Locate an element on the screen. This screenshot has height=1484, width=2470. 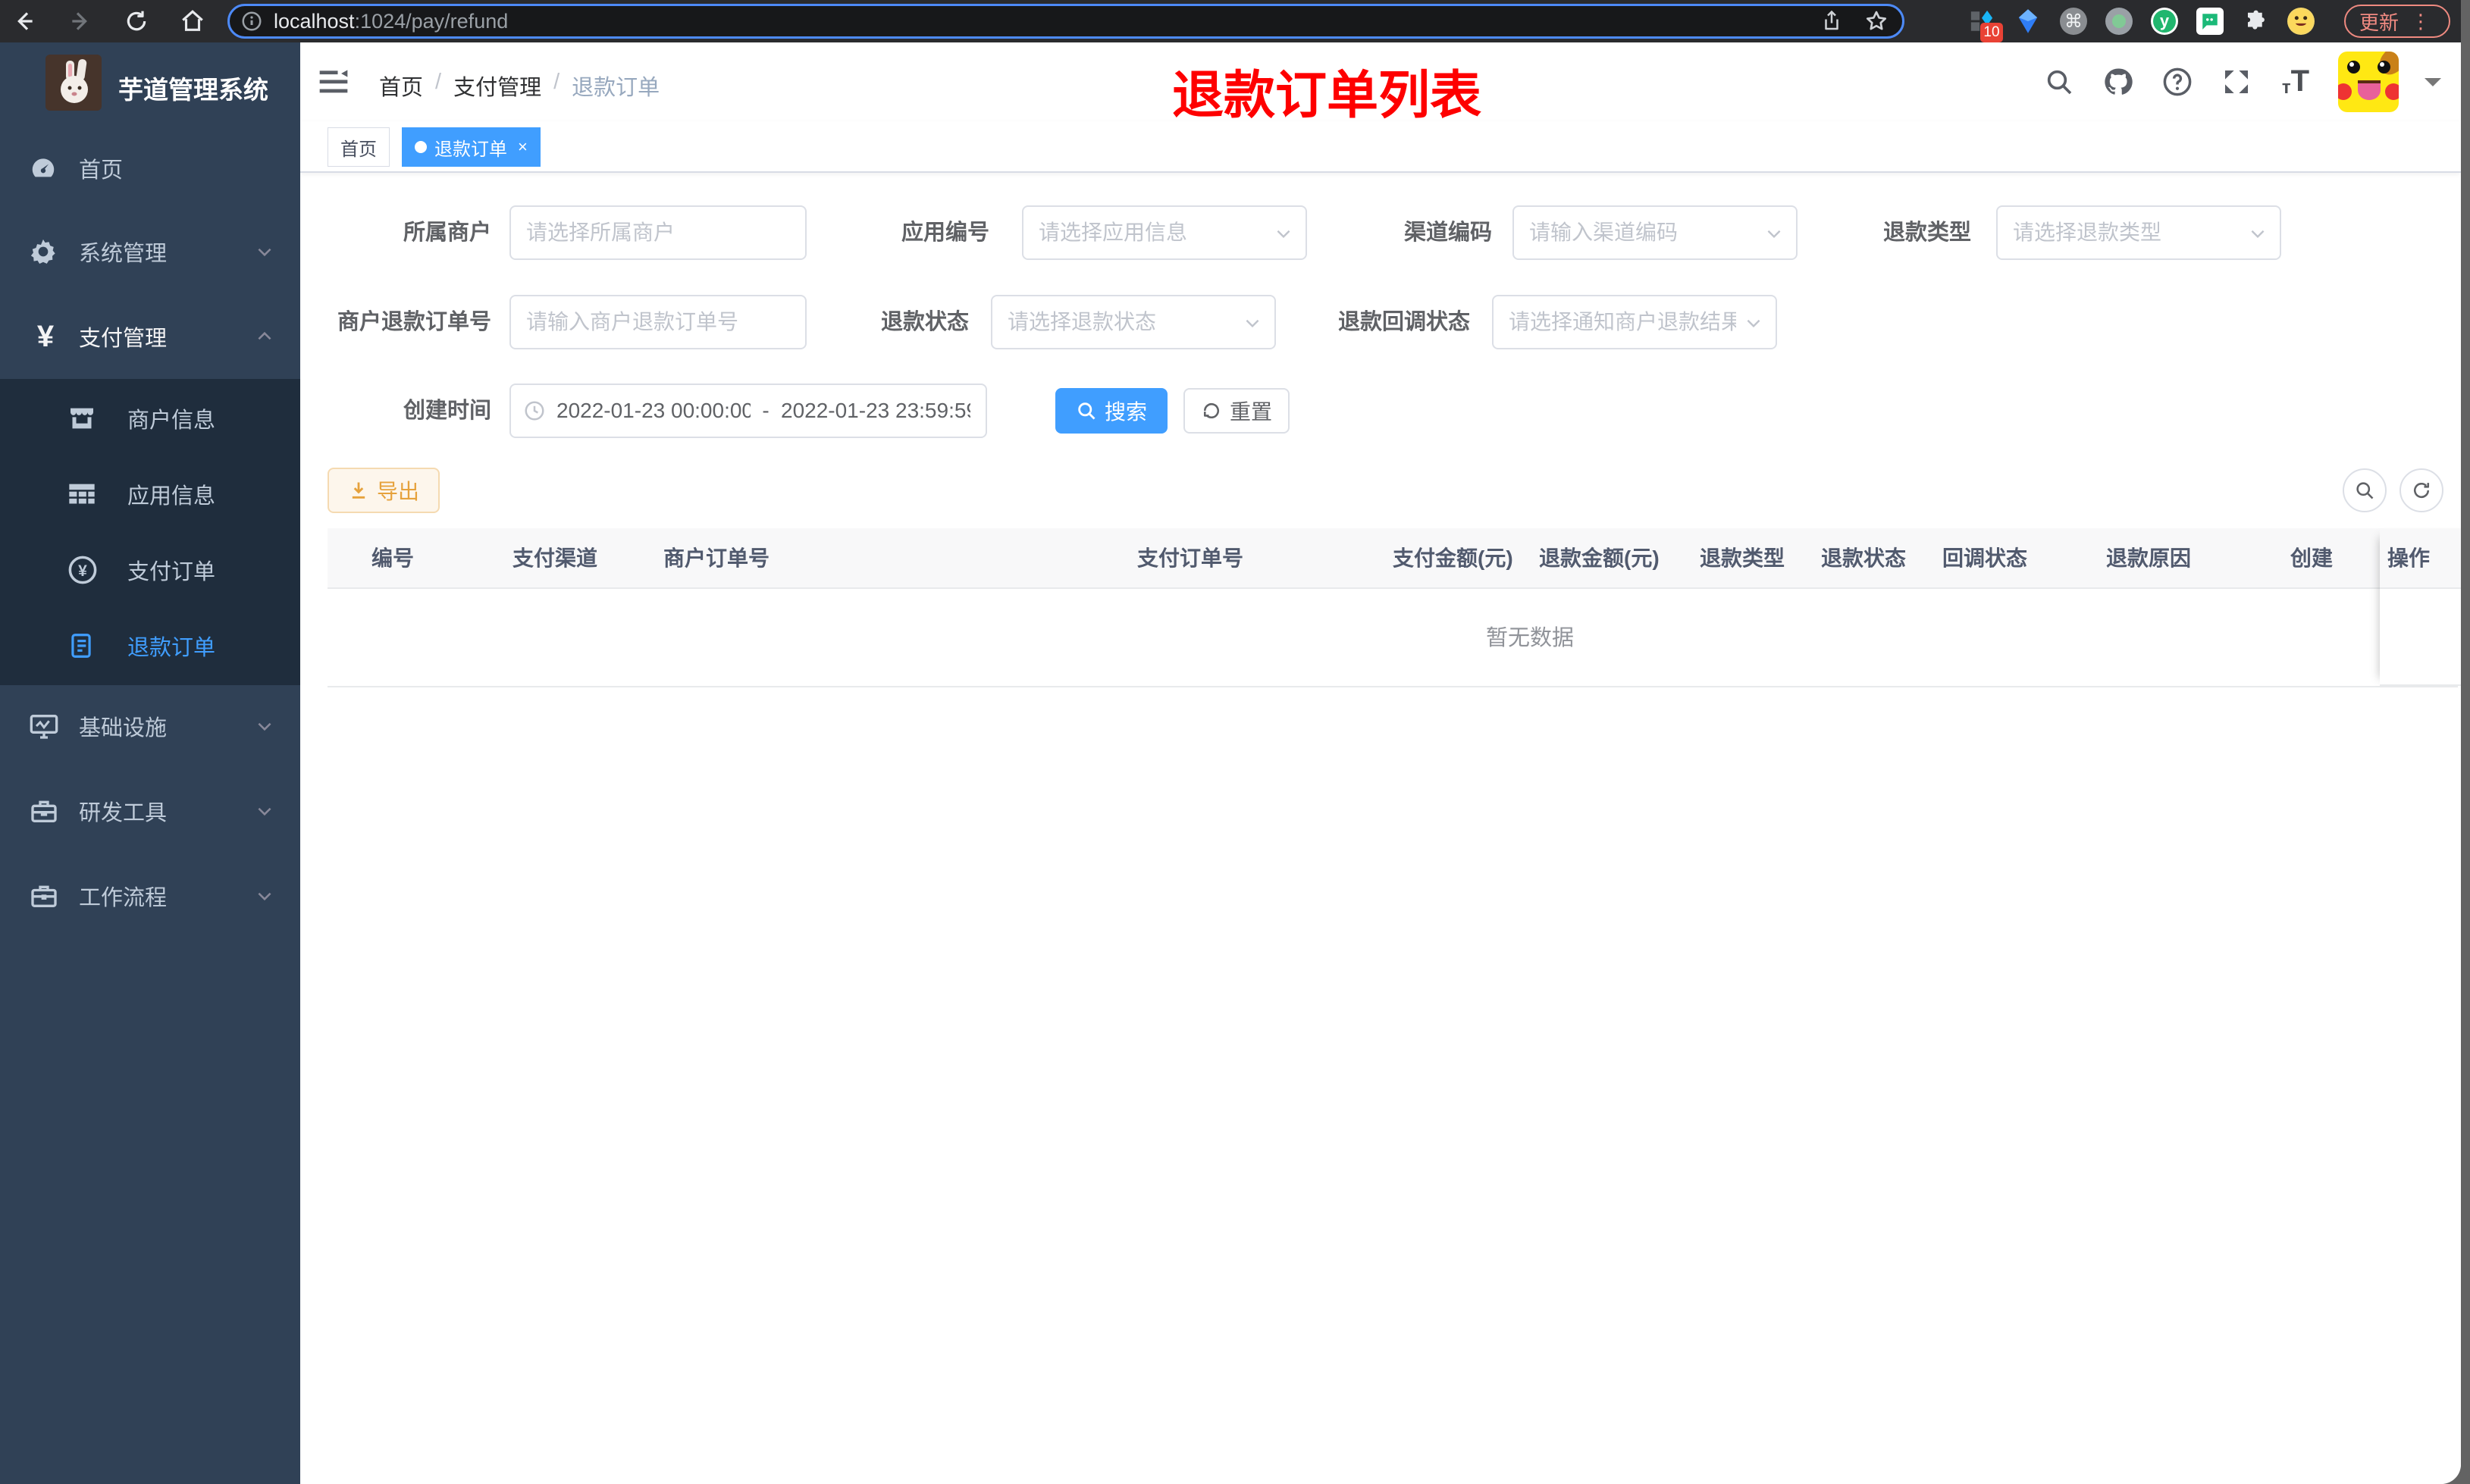
help-icon is located at coordinates (2177, 82).